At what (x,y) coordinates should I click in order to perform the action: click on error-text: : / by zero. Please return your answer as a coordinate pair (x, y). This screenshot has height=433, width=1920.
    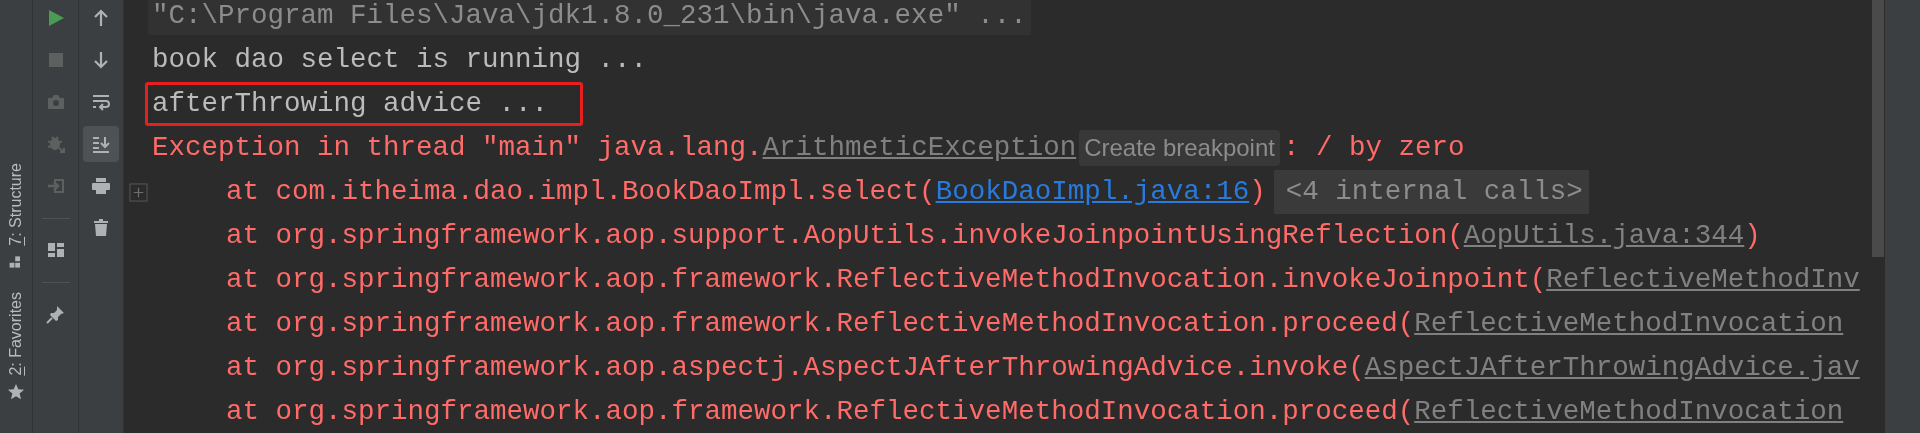
    Looking at the image, I should click on (1373, 148).